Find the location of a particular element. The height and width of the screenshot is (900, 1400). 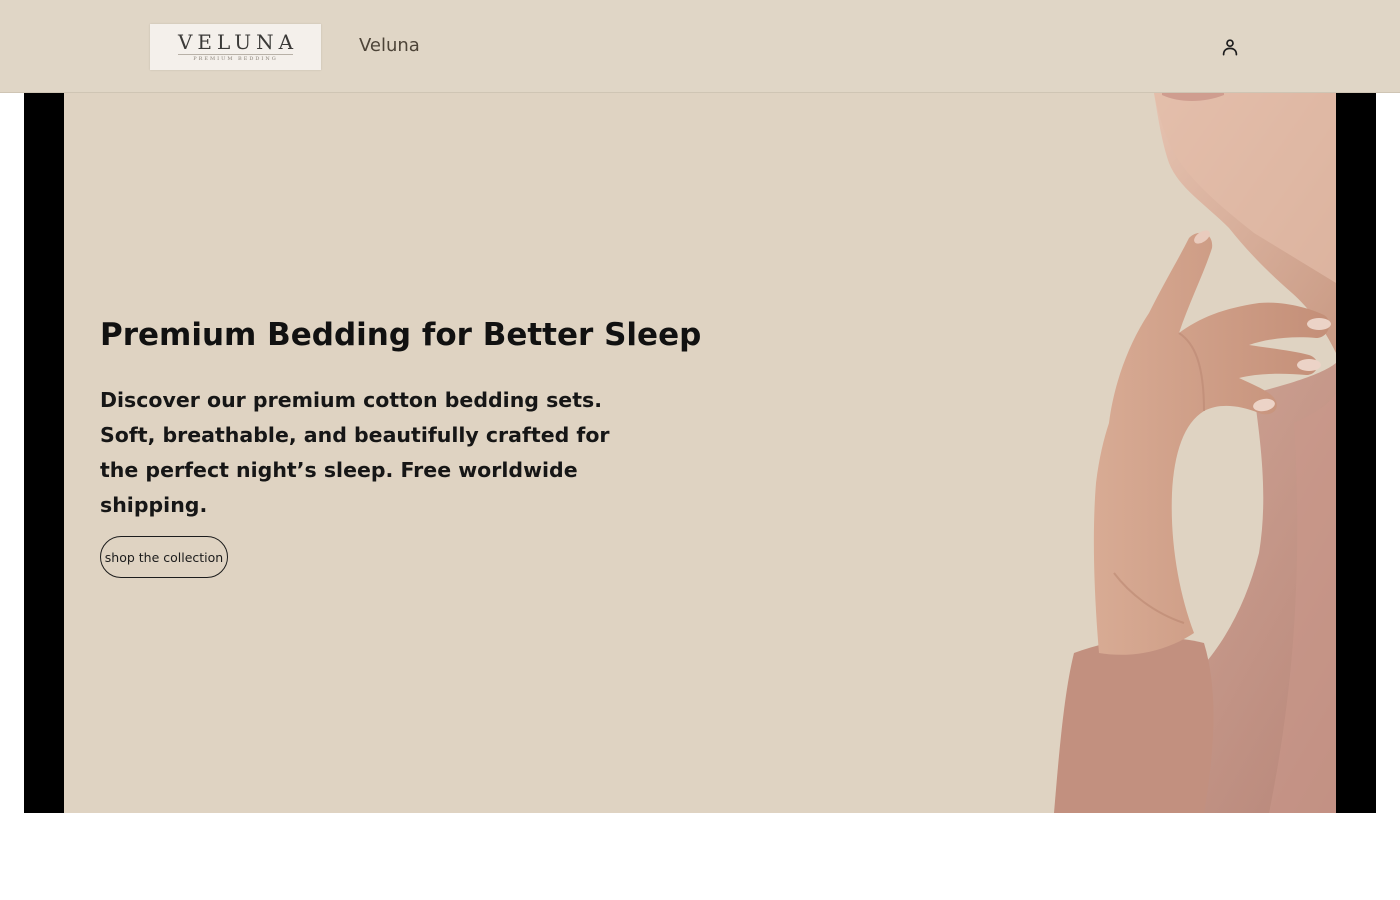

site-header: VELUNA PREMIUM BEDDING Veluna is located at coordinates (700, 46).